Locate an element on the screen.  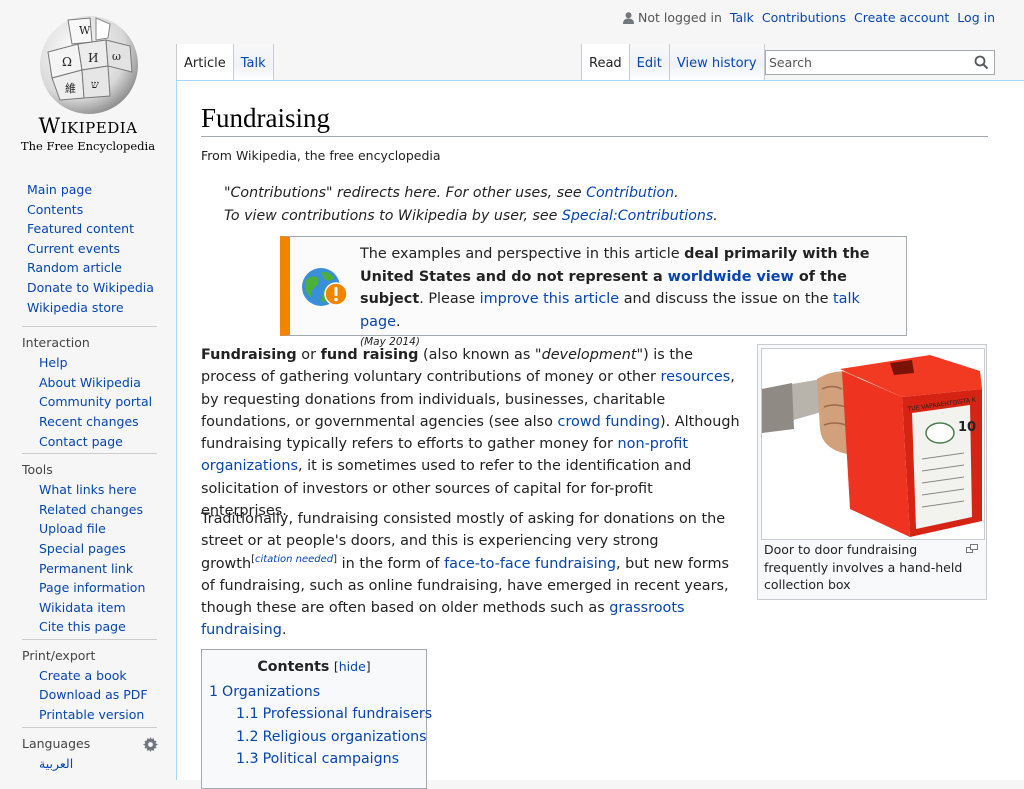
log-in-link: Log in is located at coordinates (976, 17).